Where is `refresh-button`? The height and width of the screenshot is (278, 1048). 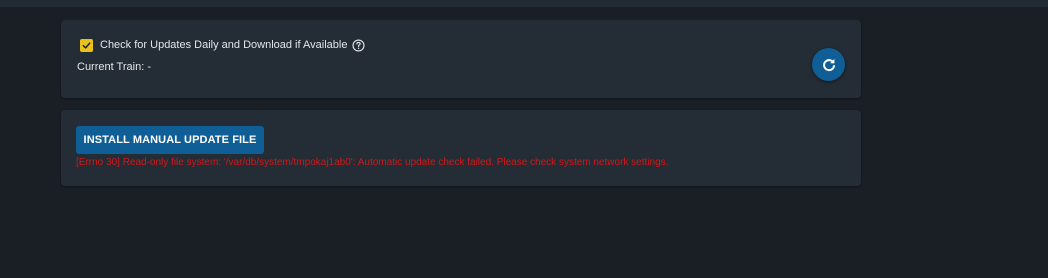
refresh-button is located at coordinates (828, 64).